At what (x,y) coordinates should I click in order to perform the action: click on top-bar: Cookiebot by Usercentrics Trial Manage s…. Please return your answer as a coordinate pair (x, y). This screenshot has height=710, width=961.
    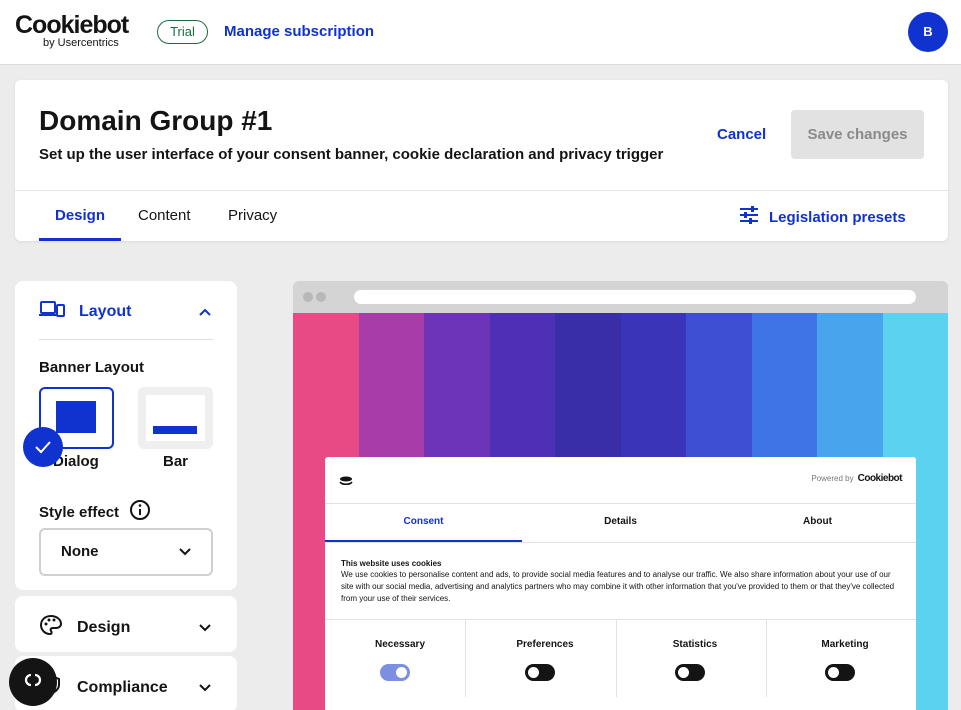
    Looking at the image, I should click on (480, 32).